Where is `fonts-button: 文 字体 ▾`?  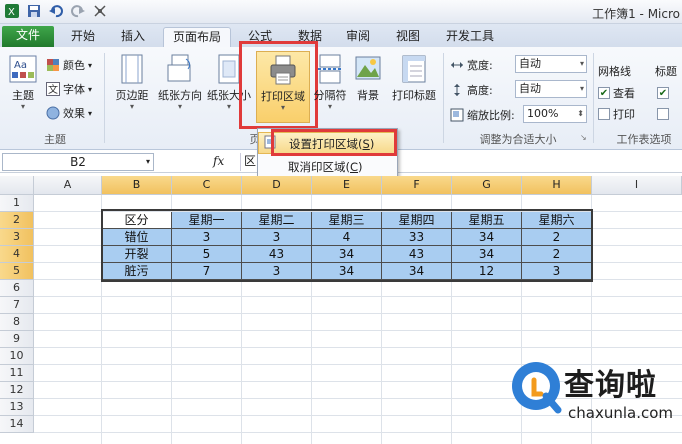 fonts-button: 文 字体 ▾ is located at coordinates (69, 89).